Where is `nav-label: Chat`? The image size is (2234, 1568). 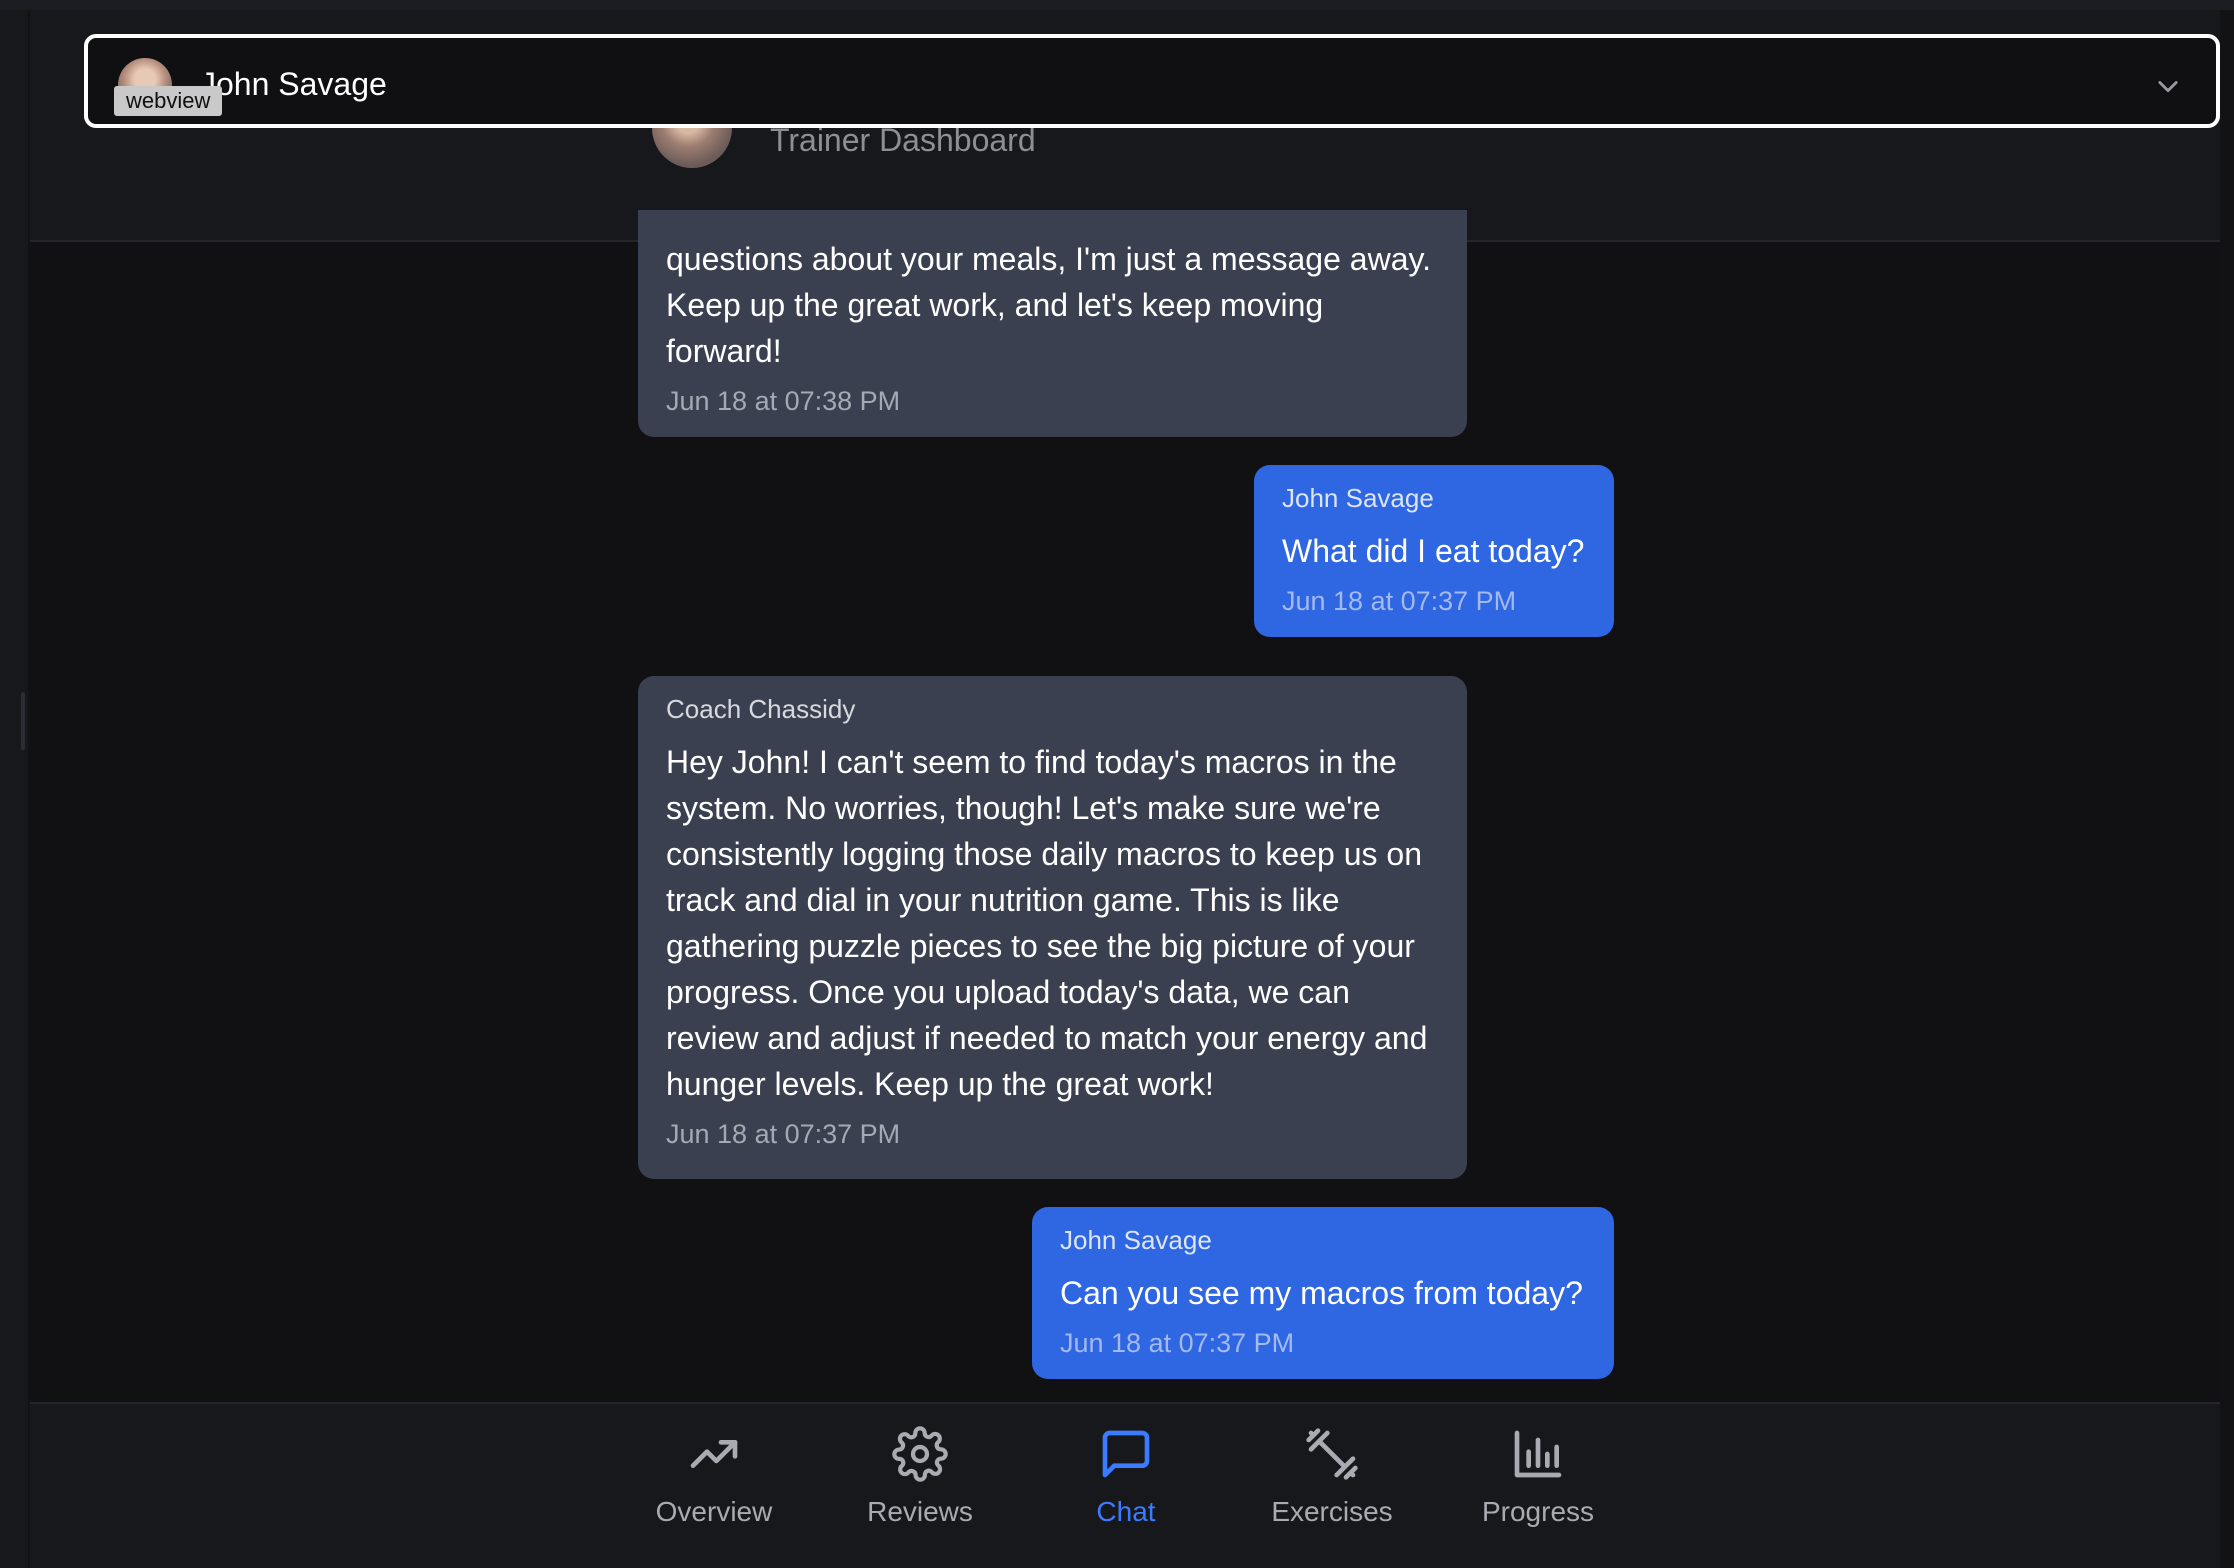 nav-label: Chat is located at coordinates (1126, 1511).